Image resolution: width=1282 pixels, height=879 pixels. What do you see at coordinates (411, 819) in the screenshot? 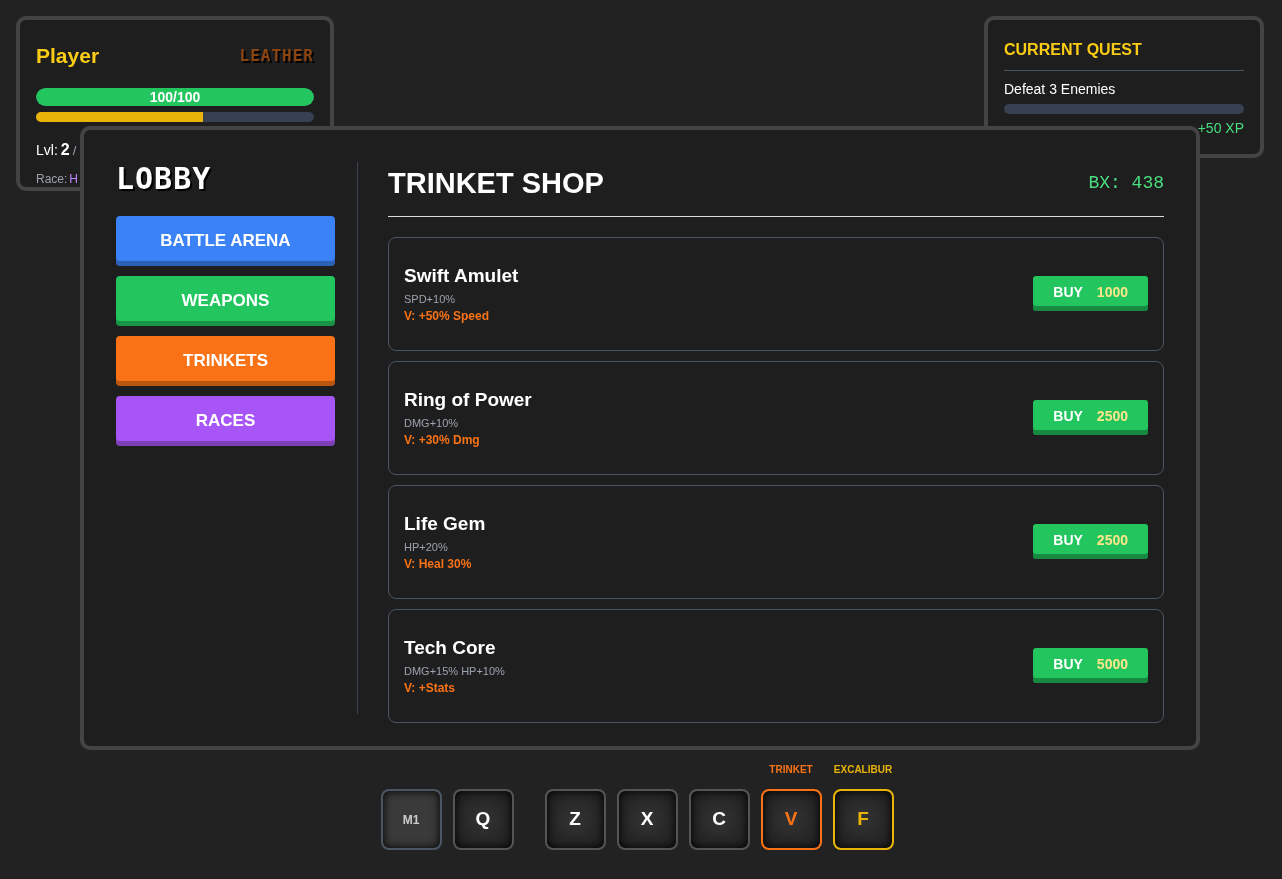
I see `mouse-key-slot: M1` at bounding box center [411, 819].